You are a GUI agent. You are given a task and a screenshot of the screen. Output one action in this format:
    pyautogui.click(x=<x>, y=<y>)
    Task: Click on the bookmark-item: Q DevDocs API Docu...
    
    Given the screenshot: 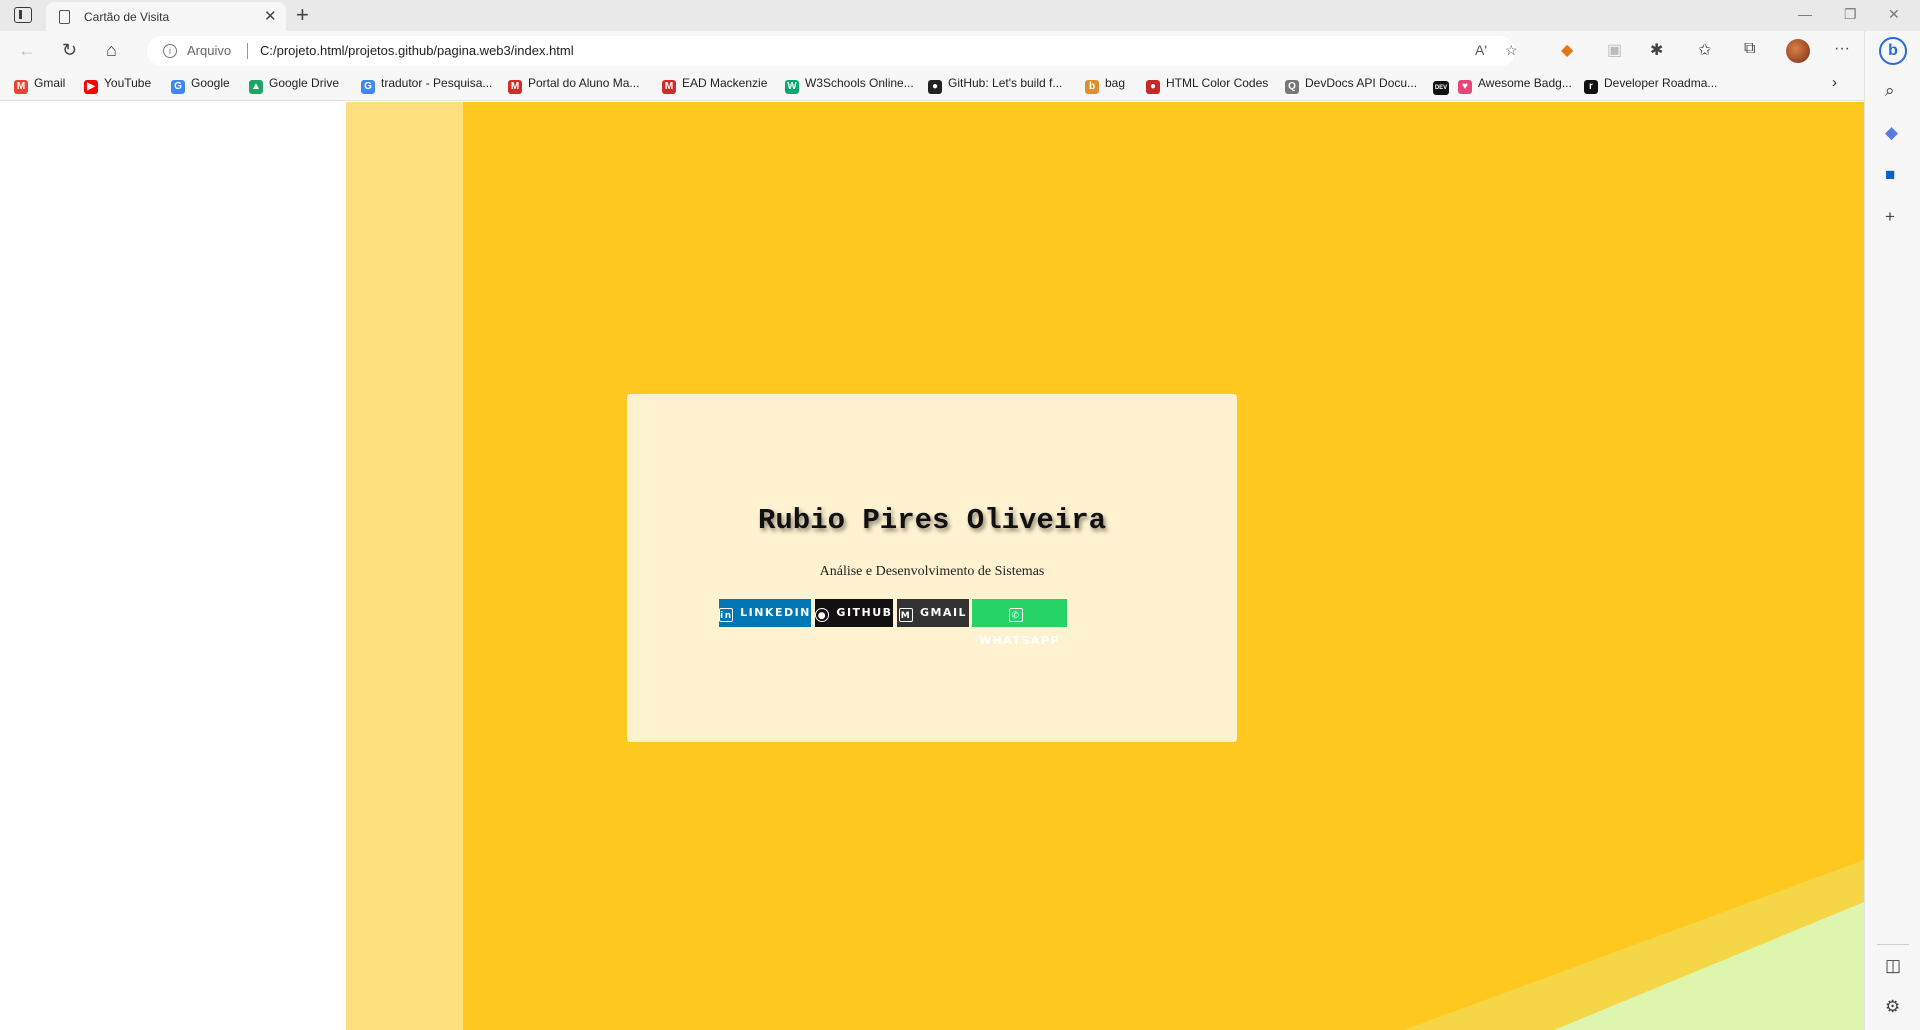 What is the action you would take?
    pyautogui.click(x=1351, y=85)
    